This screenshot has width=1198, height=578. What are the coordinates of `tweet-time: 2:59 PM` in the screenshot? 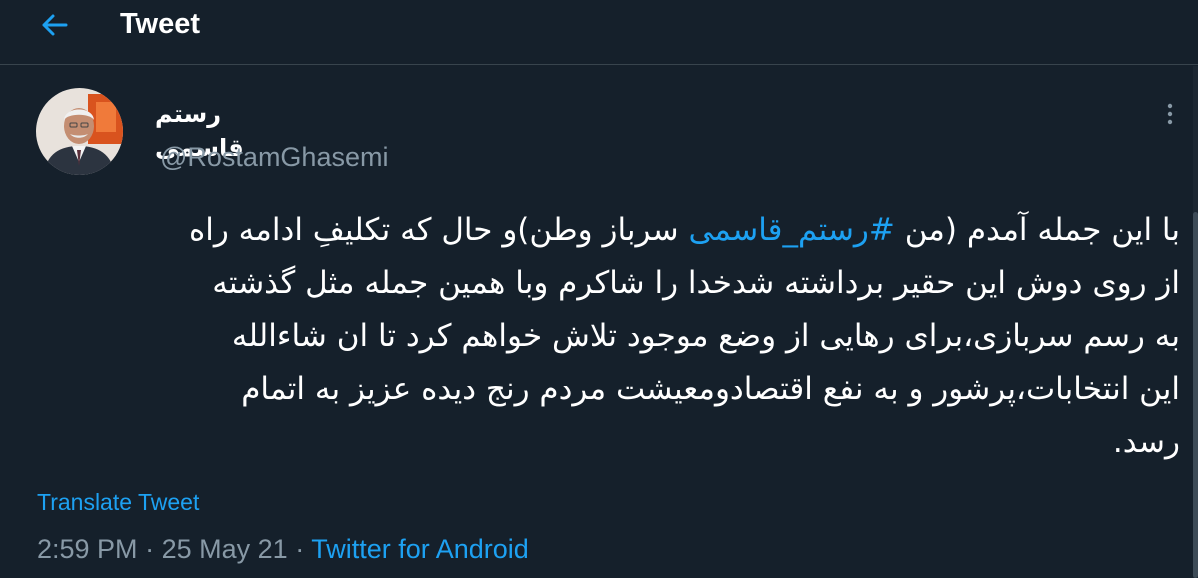 It's located at (87, 549).